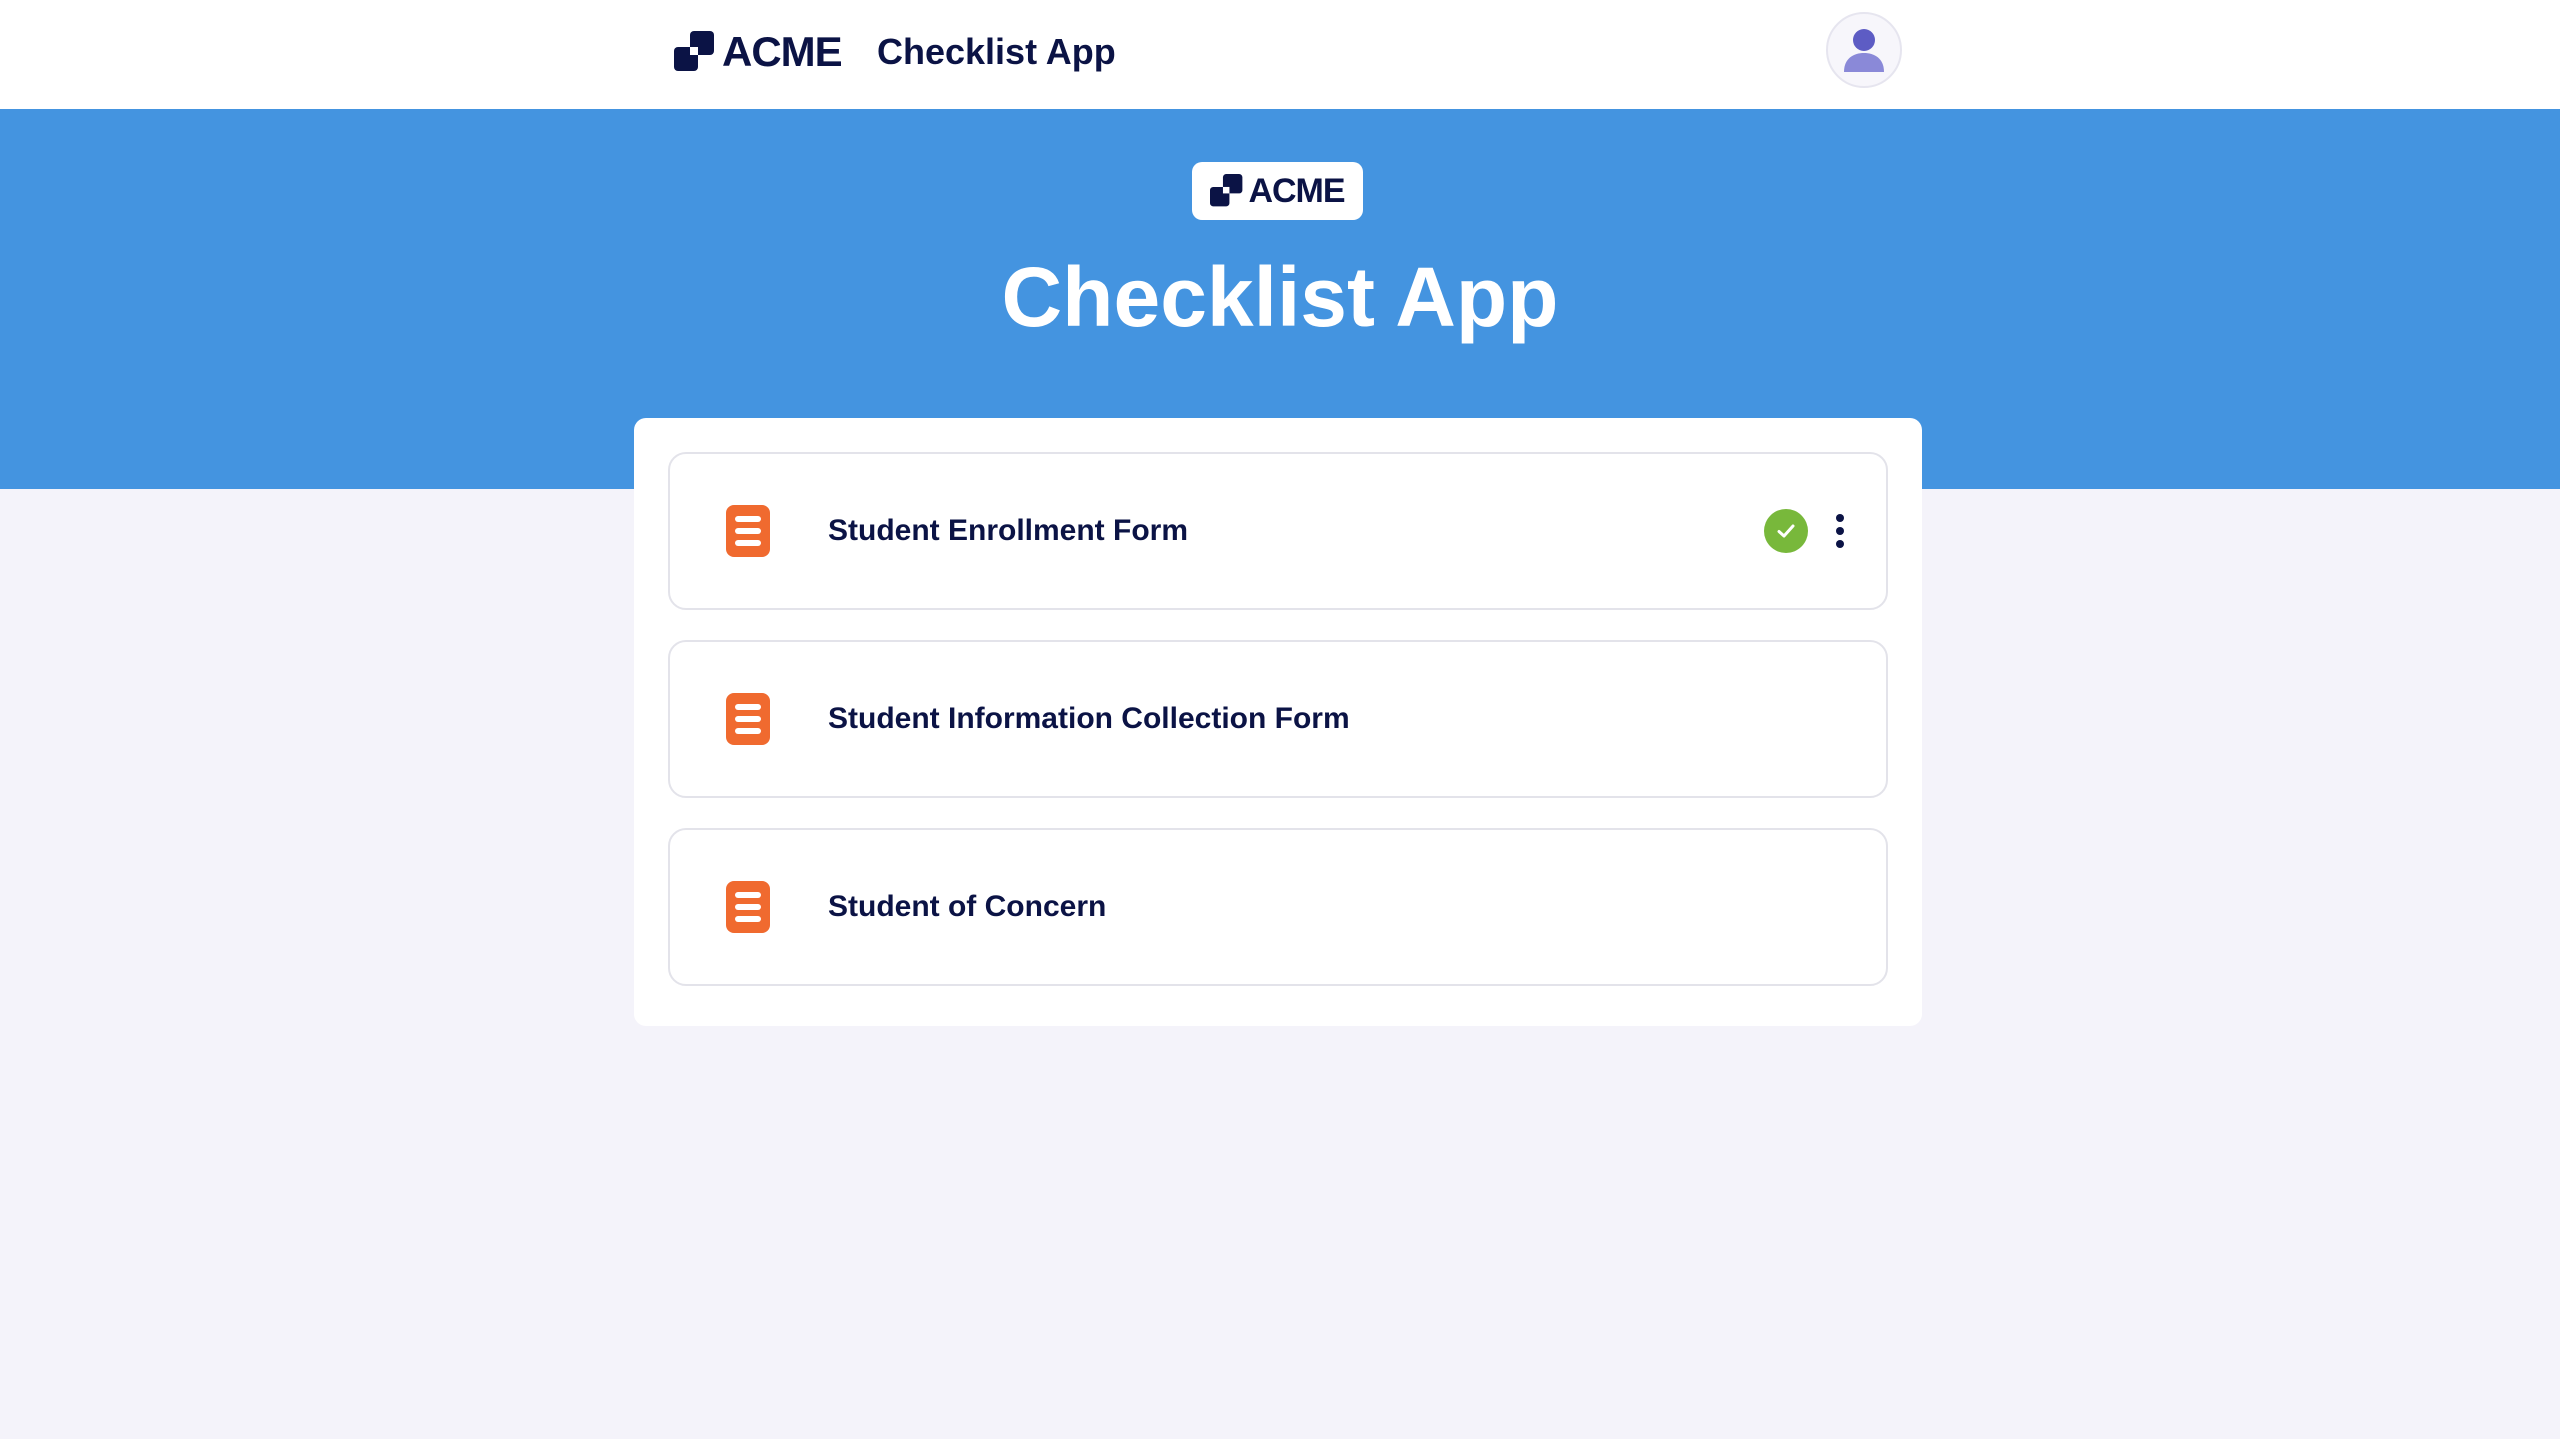 The width and height of the screenshot is (2560, 1439). I want to click on more-options-button, so click(1840, 531).